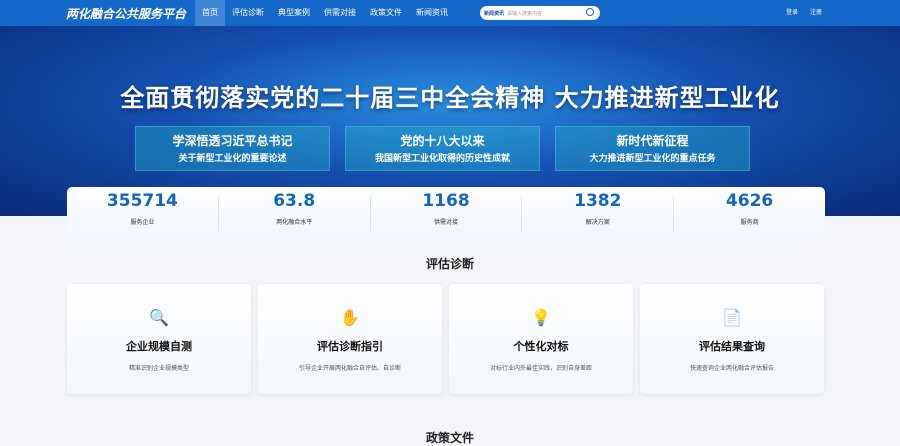 This screenshot has height=446, width=900. What do you see at coordinates (210, 13) in the screenshot?
I see `menu-home: 首页` at bounding box center [210, 13].